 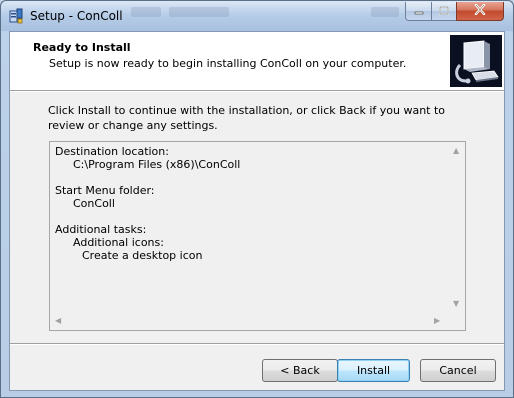 What do you see at coordinates (476, 61) in the screenshot?
I see `computer-install-icon` at bounding box center [476, 61].